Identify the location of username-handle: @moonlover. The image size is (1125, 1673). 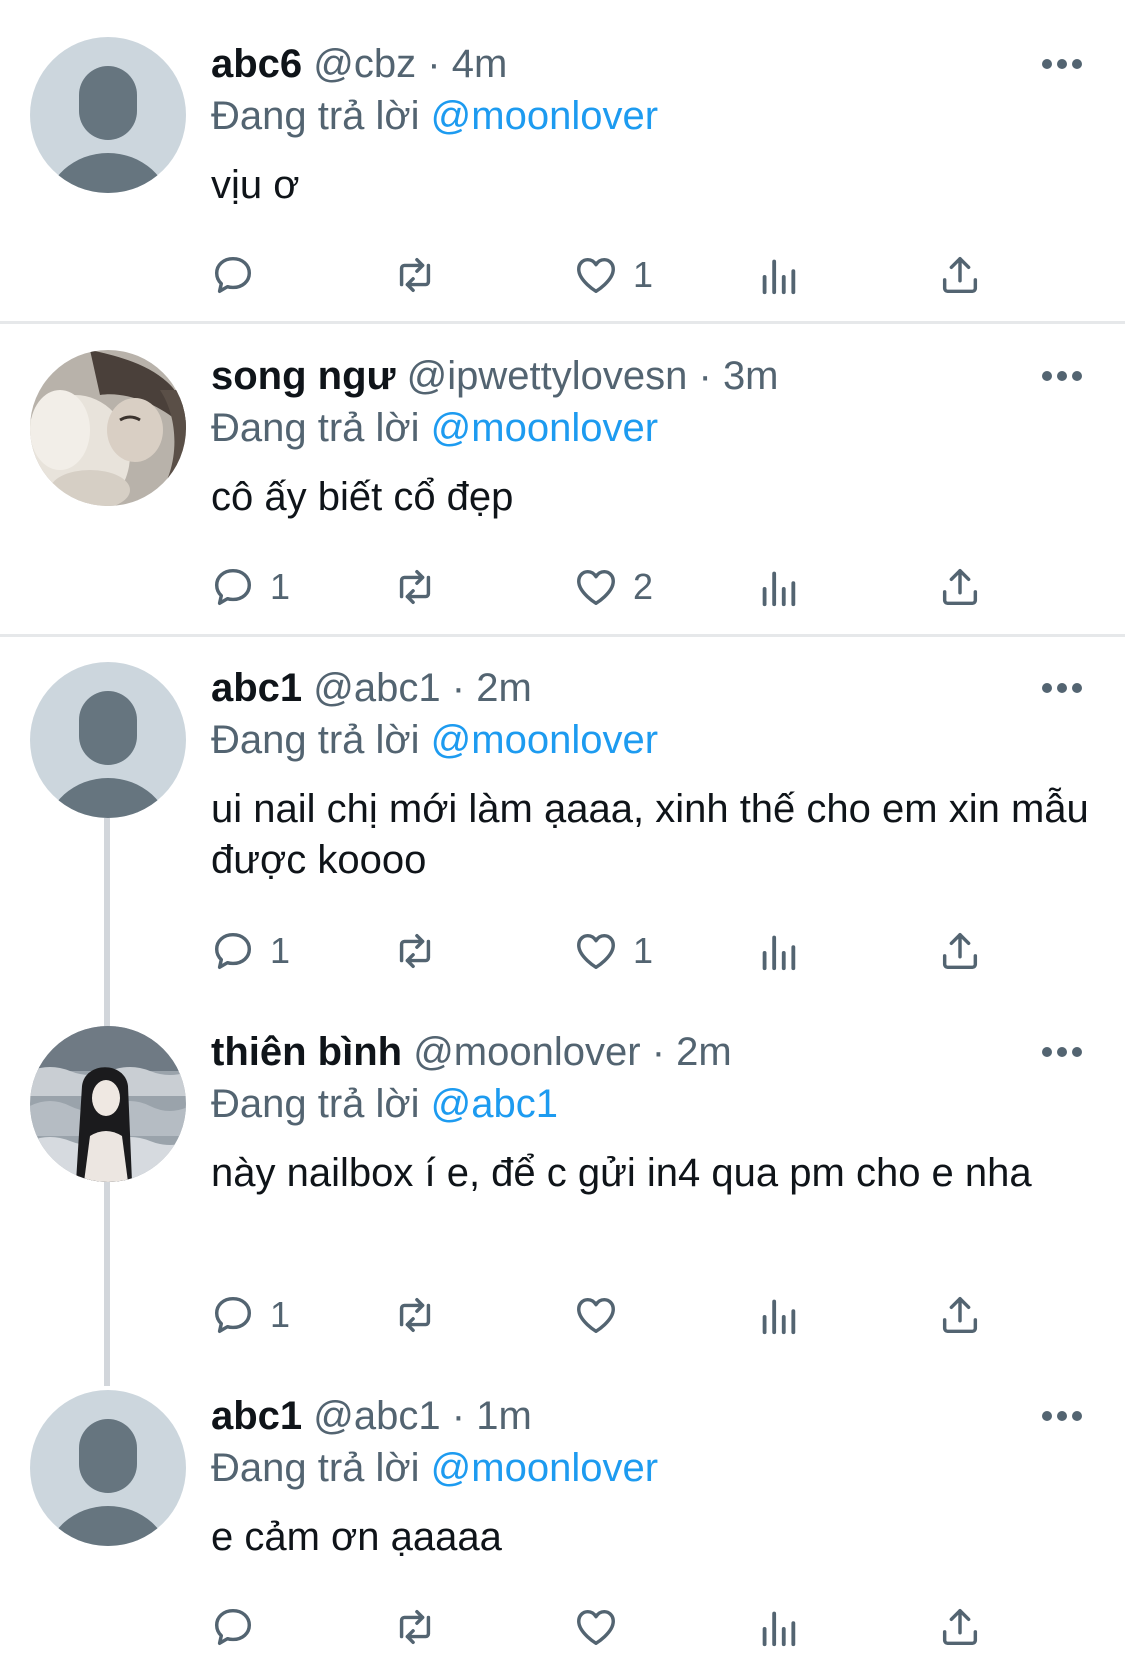
(526, 1052).